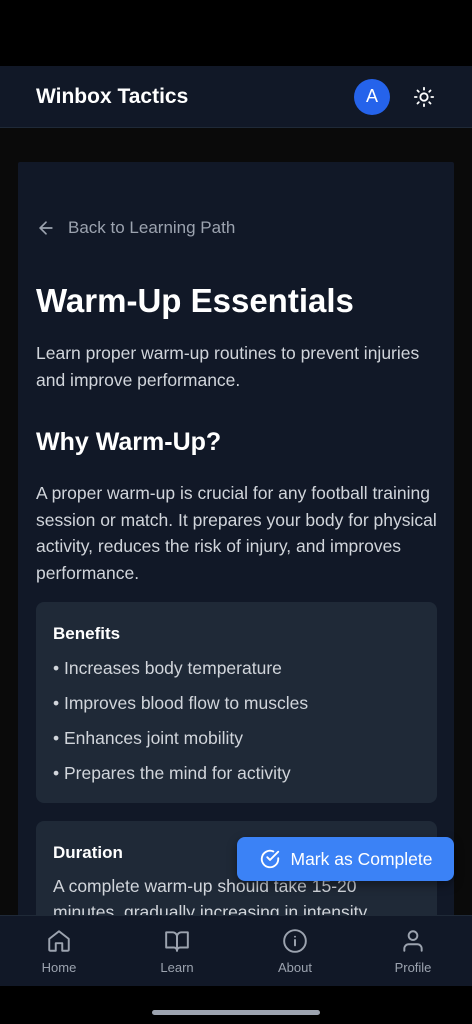  What do you see at coordinates (148, 738) in the screenshot?
I see `list-item: • Enhances joint mobility` at bounding box center [148, 738].